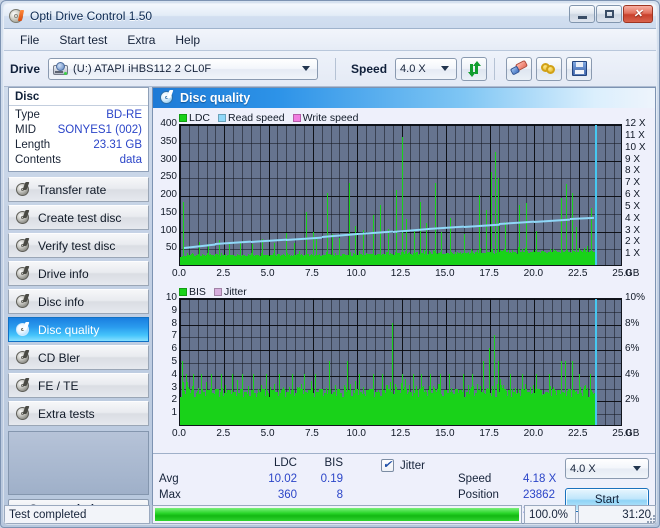 This screenshot has width=660, height=528. Describe the element at coordinates (78, 160) in the screenshot. I see `disc-row-contents: Contents data` at that location.